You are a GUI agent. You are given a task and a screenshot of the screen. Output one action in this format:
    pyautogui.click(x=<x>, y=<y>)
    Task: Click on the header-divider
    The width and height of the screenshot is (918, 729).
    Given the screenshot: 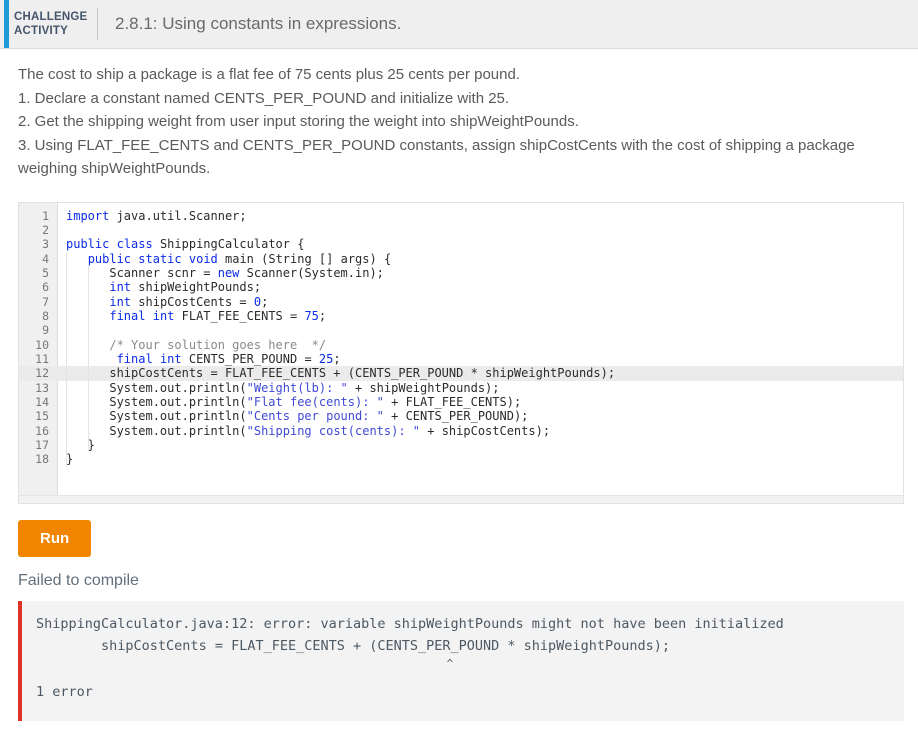 What is the action you would take?
    pyautogui.click(x=97, y=24)
    